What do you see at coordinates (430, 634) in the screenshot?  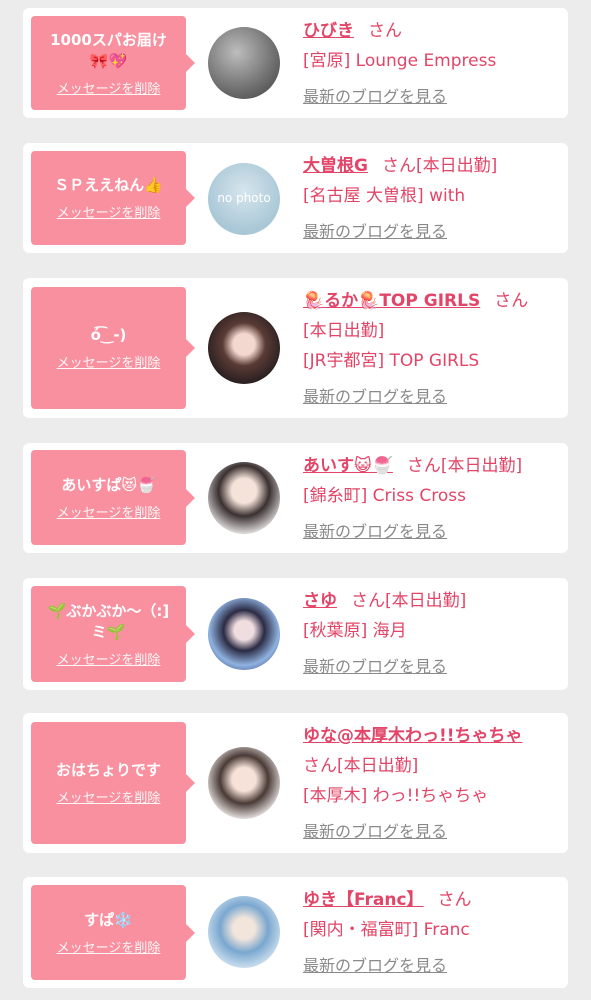 I see `user-info: さゆ さん[本日出勤] [秋葉原] 海月 最新のブログを見る` at bounding box center [430, 634].